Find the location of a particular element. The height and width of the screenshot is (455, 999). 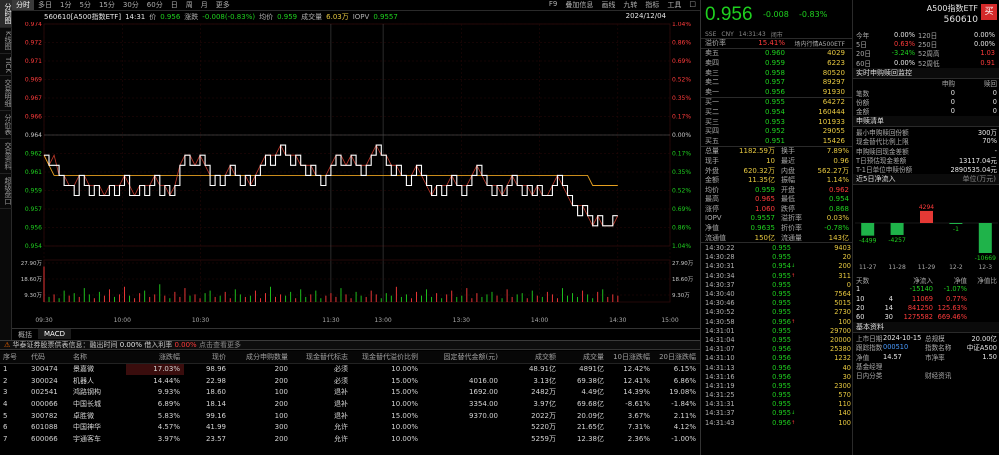

x-tick-label: 10:30 is located at coordinates (200, 320).